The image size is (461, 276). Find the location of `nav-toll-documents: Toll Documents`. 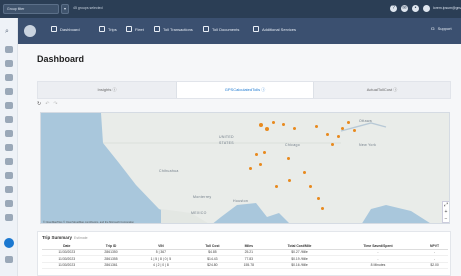

nav-toll-documents: Toll Documents is located at coordinates (221, 29).